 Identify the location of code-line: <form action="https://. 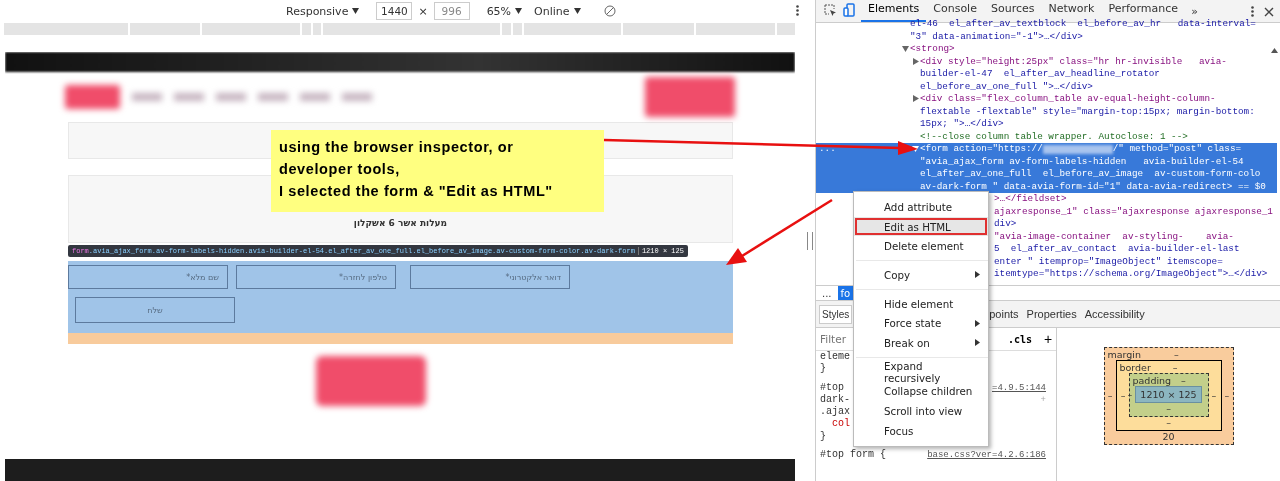
(981, 149).